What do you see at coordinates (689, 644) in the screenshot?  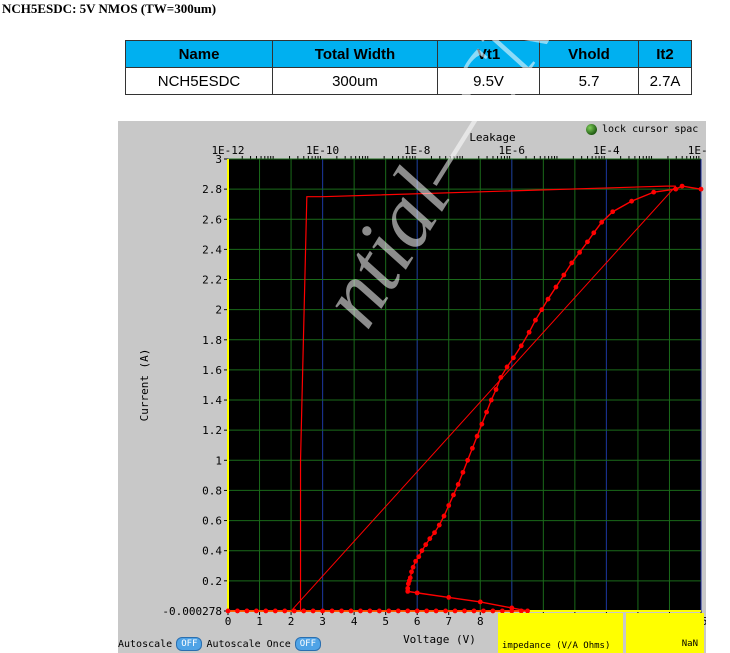 I see `impedance-value: NaN` at bounding box center [689, 644].